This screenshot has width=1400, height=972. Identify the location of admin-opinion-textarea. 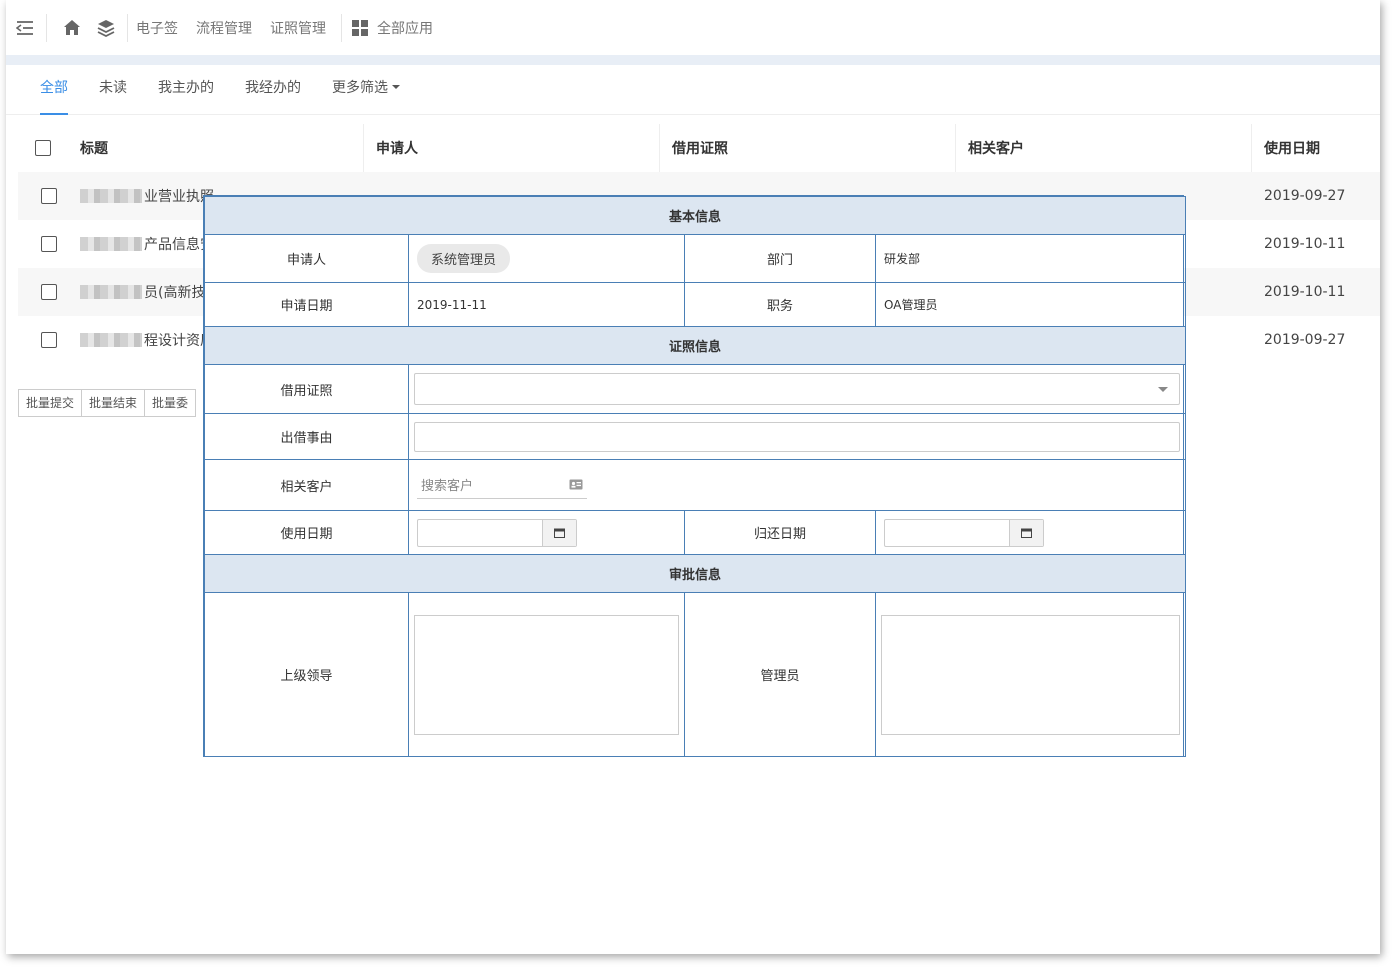
(1031, 674).